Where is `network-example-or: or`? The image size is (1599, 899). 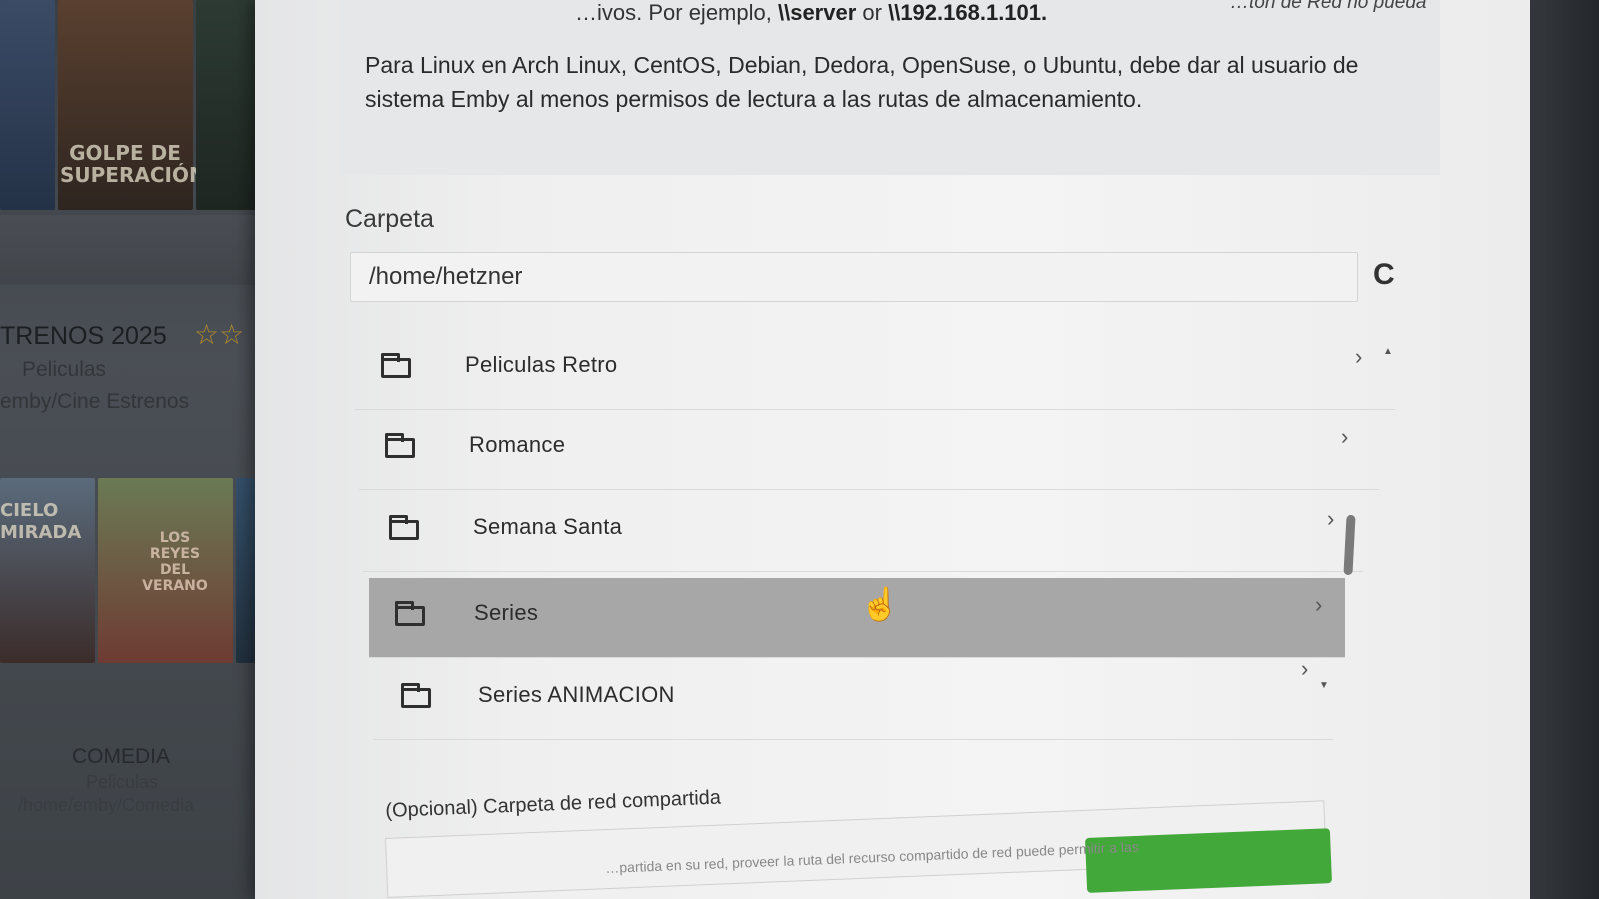
network-example-or: or is located at coordinates (872, 12).